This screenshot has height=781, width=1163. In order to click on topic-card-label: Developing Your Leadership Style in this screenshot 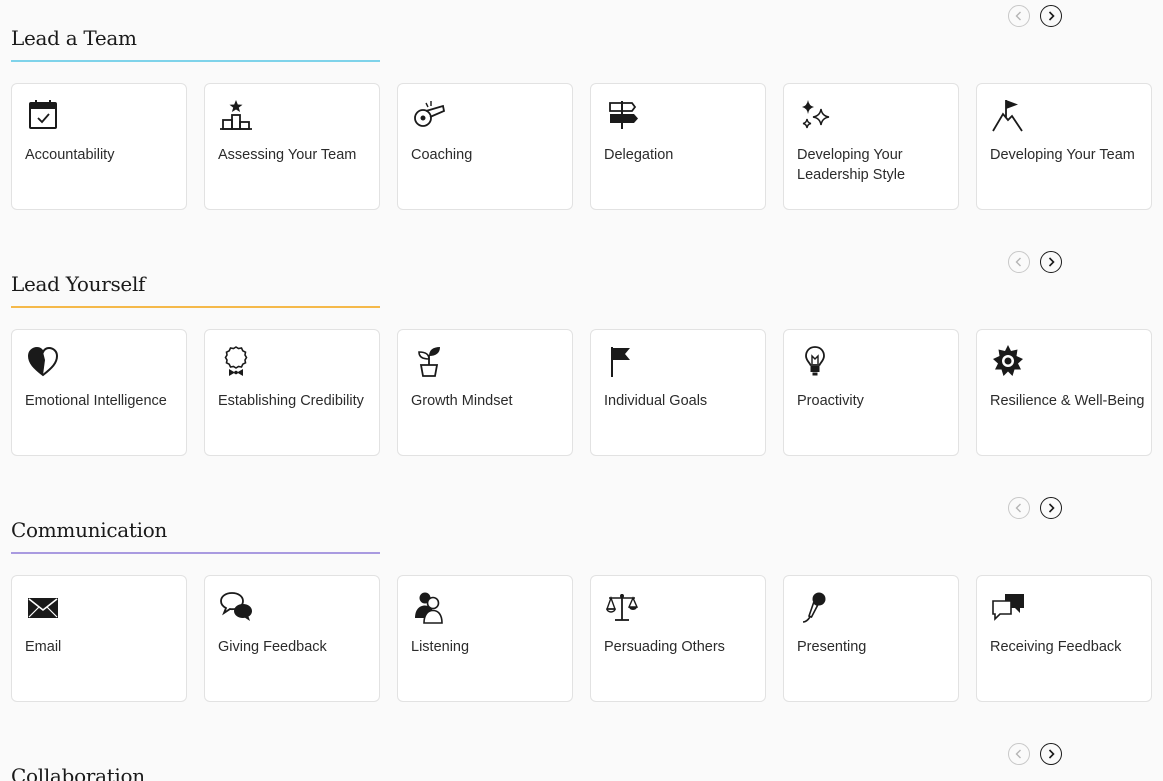, I will do `click(851, 165)`.